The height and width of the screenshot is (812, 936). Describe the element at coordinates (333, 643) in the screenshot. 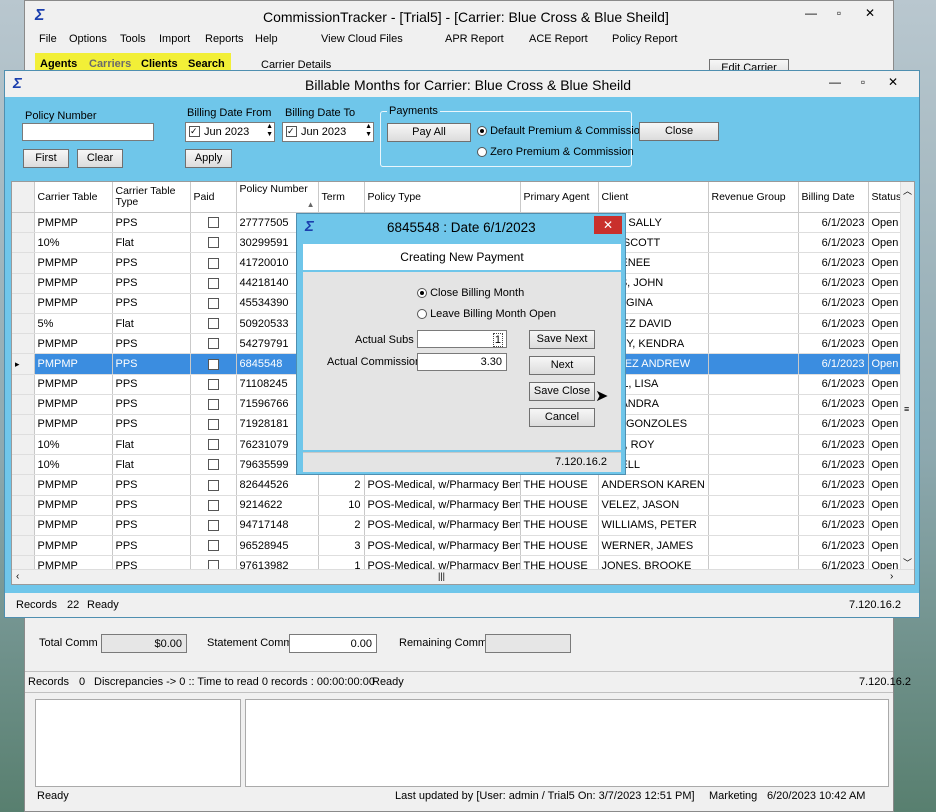

I see `statement-comm-field: 0.00` at that location.